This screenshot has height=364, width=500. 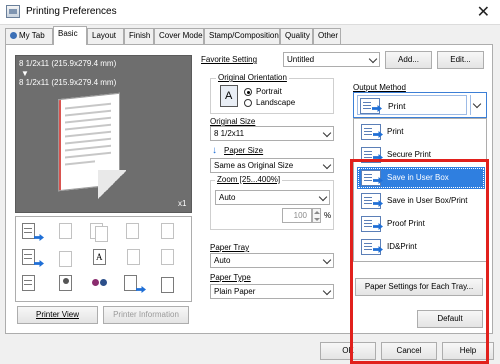 I want to click on zoom-label: Zoom [25...400%], so click(x=249, y=179).